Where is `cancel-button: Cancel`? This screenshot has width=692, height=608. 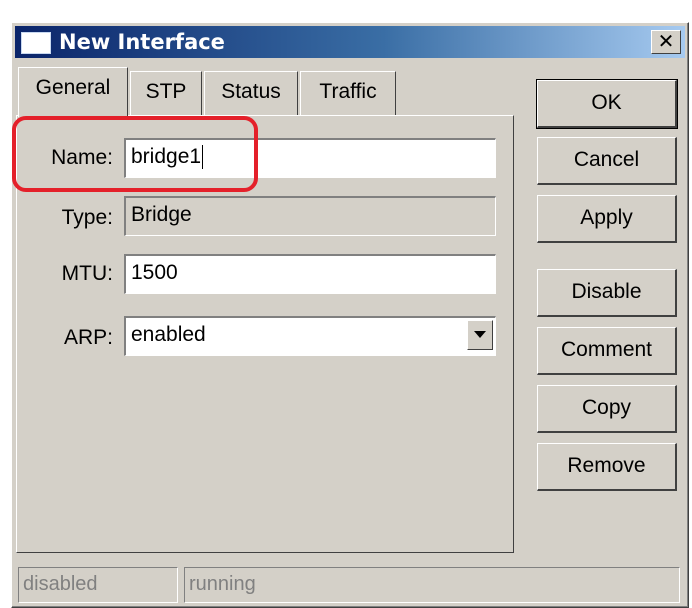 cancel-button: Cancel is located at coordinates (607, 161).